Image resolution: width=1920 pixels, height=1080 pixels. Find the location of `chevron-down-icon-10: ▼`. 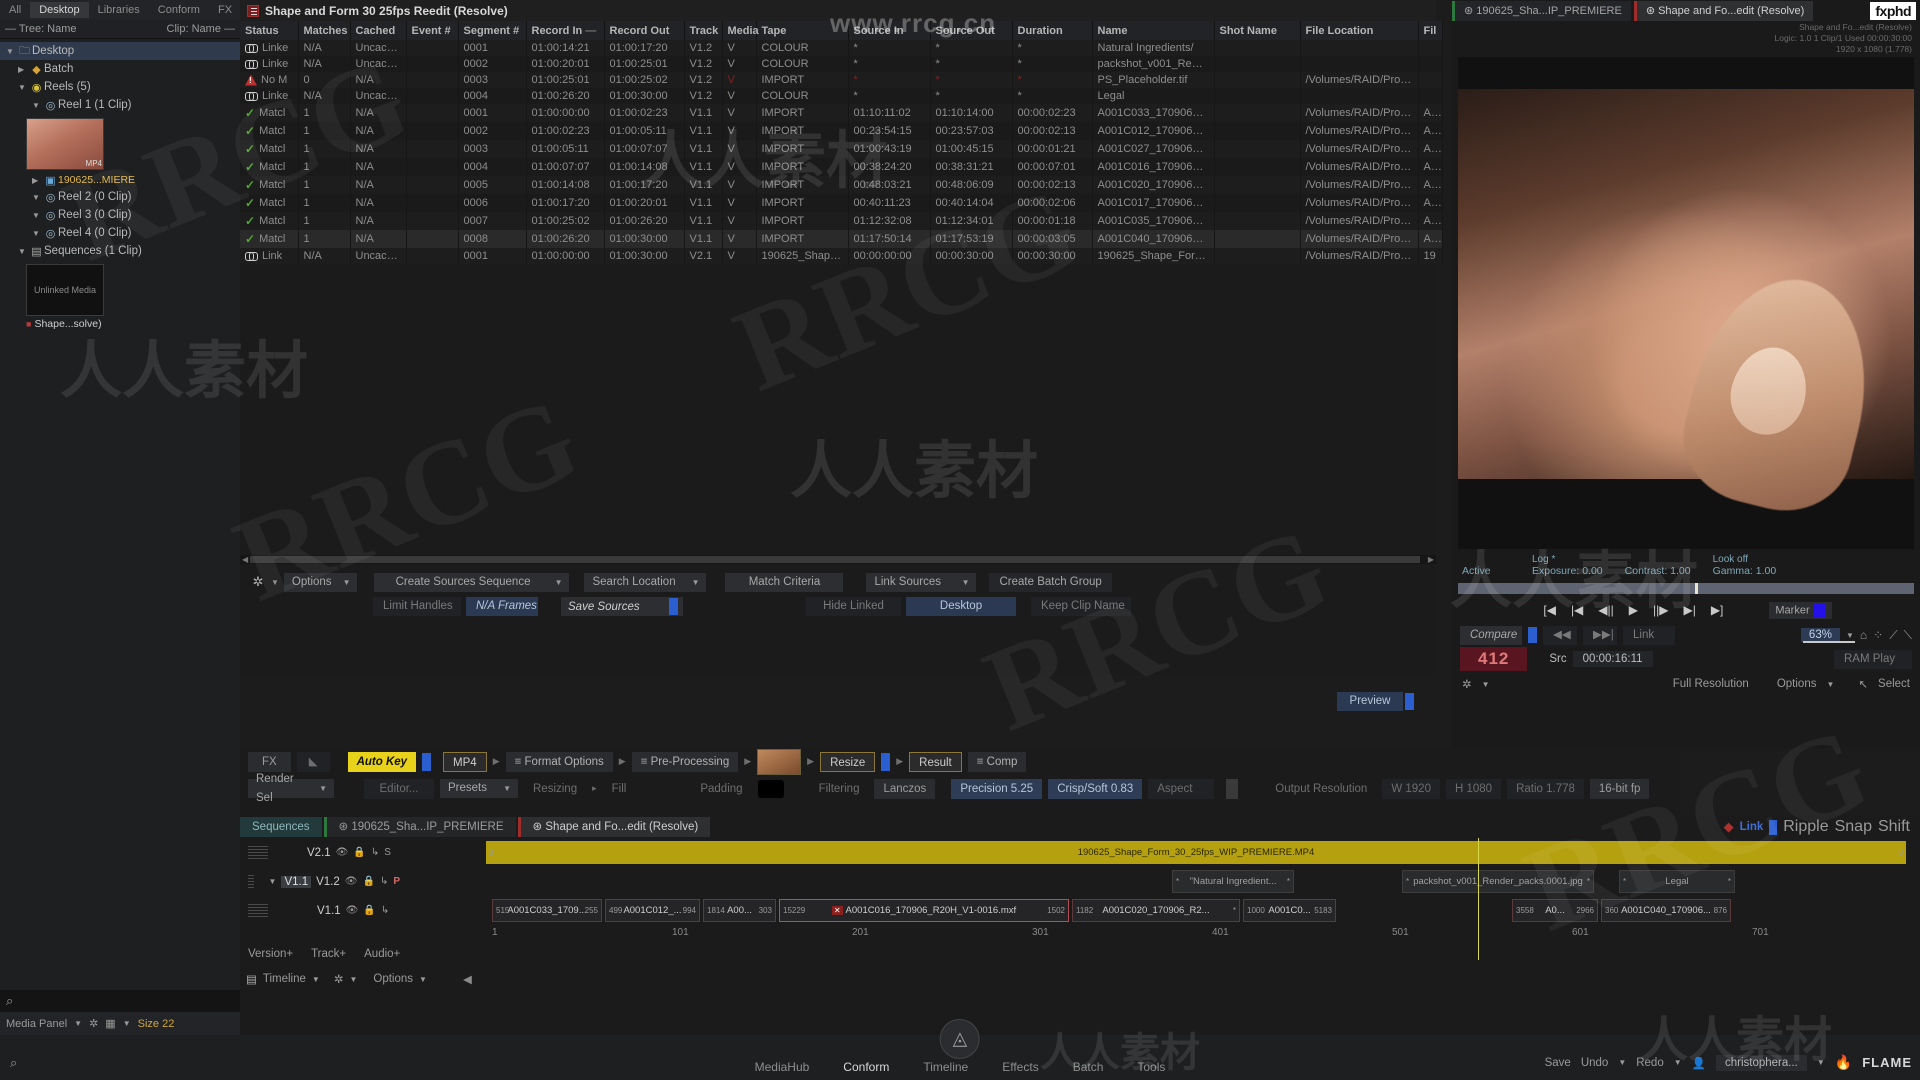

chevron-down-icon-10: ▼ is located at coordinates (1678, 1062).